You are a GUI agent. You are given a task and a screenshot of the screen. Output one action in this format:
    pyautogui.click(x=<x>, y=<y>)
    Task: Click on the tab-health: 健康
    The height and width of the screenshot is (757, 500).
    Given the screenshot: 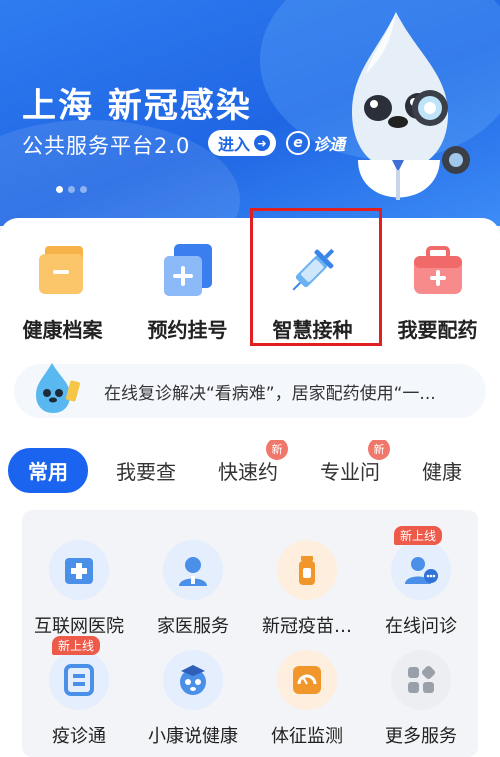 What is the action you would take?
    pyautogui.click(x=442, y=470)
    